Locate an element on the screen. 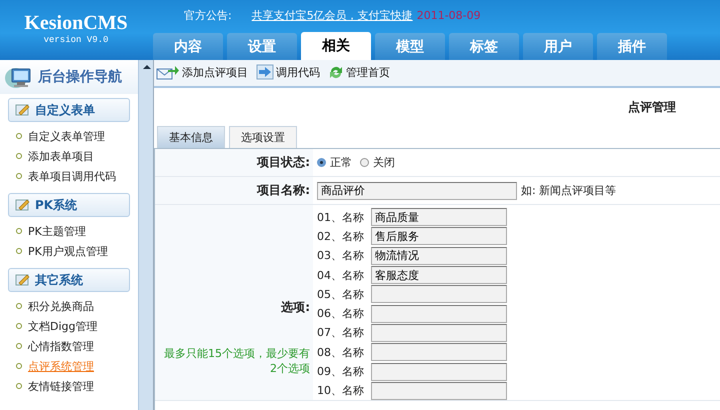 The height and width of the screenshot is (410, 720). sidebar-link: 文档Digg管理 is located at coordinates (63, 326).